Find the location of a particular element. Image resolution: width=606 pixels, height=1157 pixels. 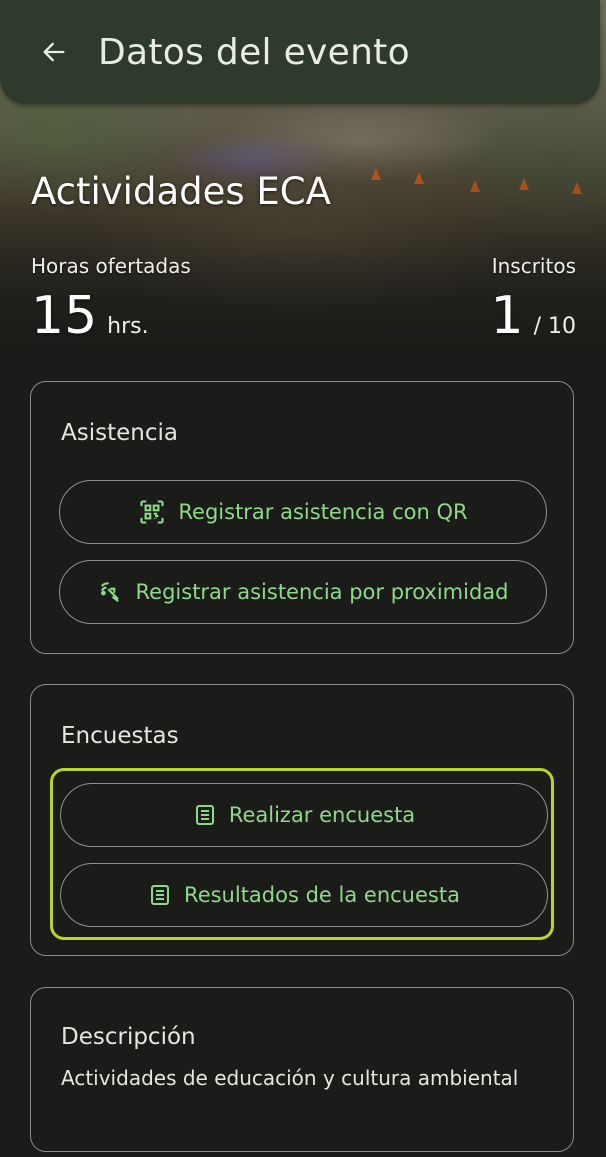

enrolled-count: 1 is located at coordinates (507, 316).